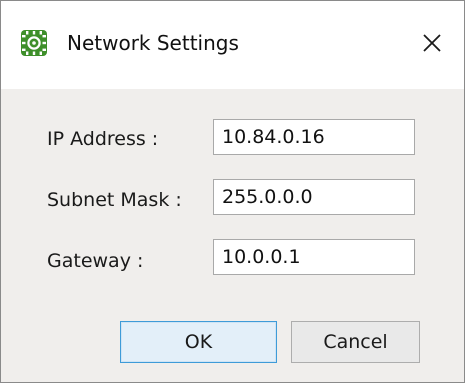  I want to click on gateway-label: Gateway :, so click(95, 261).